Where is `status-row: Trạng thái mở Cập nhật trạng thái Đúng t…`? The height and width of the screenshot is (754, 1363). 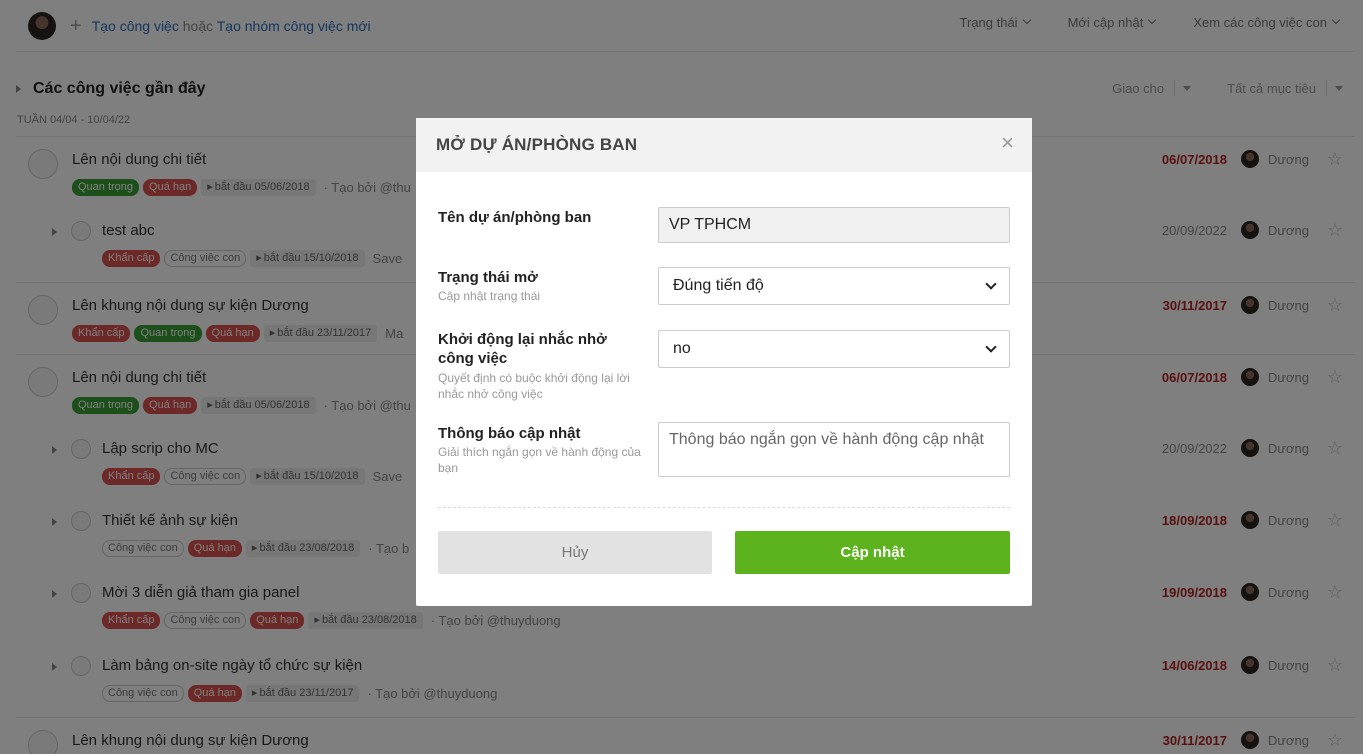
status-row: Trạng thái mở Cập nhật trạng thái Đúng t… is located at coordinates (724, 286).